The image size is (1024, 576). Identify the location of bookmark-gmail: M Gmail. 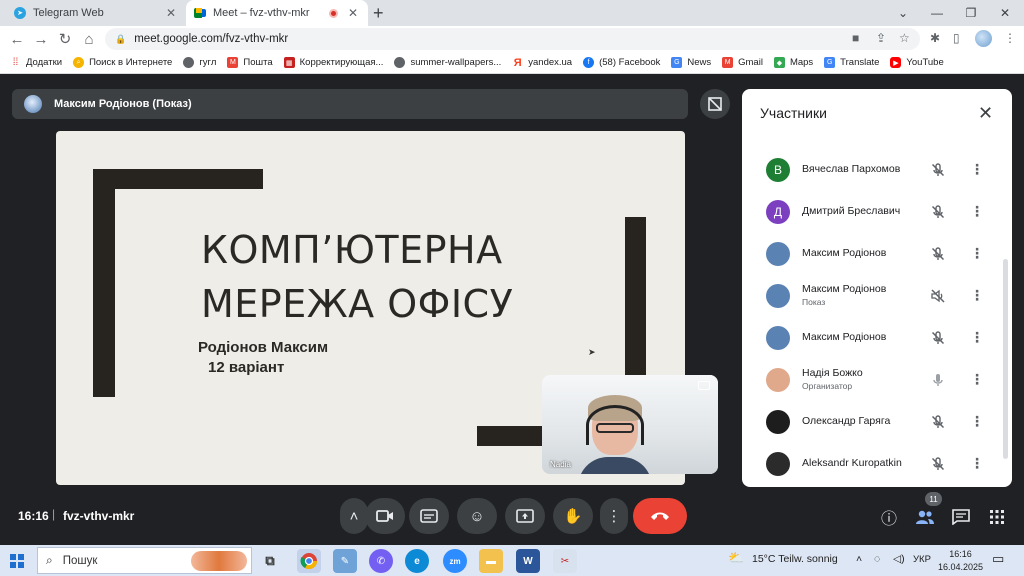
(742, 62).